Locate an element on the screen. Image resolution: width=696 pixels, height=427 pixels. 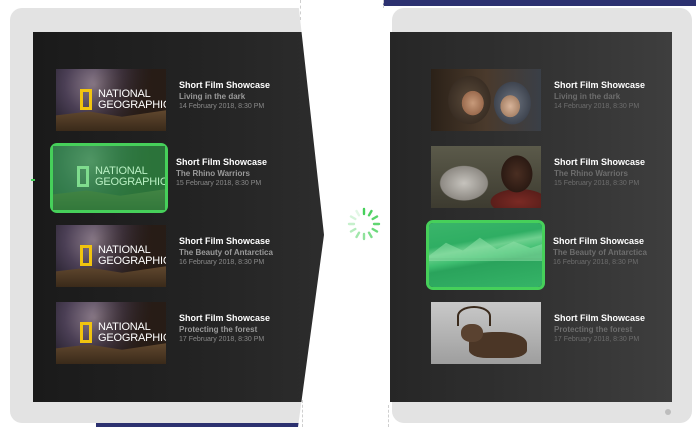
selection-highlight: NATIONAL GEOGRAPHIC is located at coordinates (109, 178).